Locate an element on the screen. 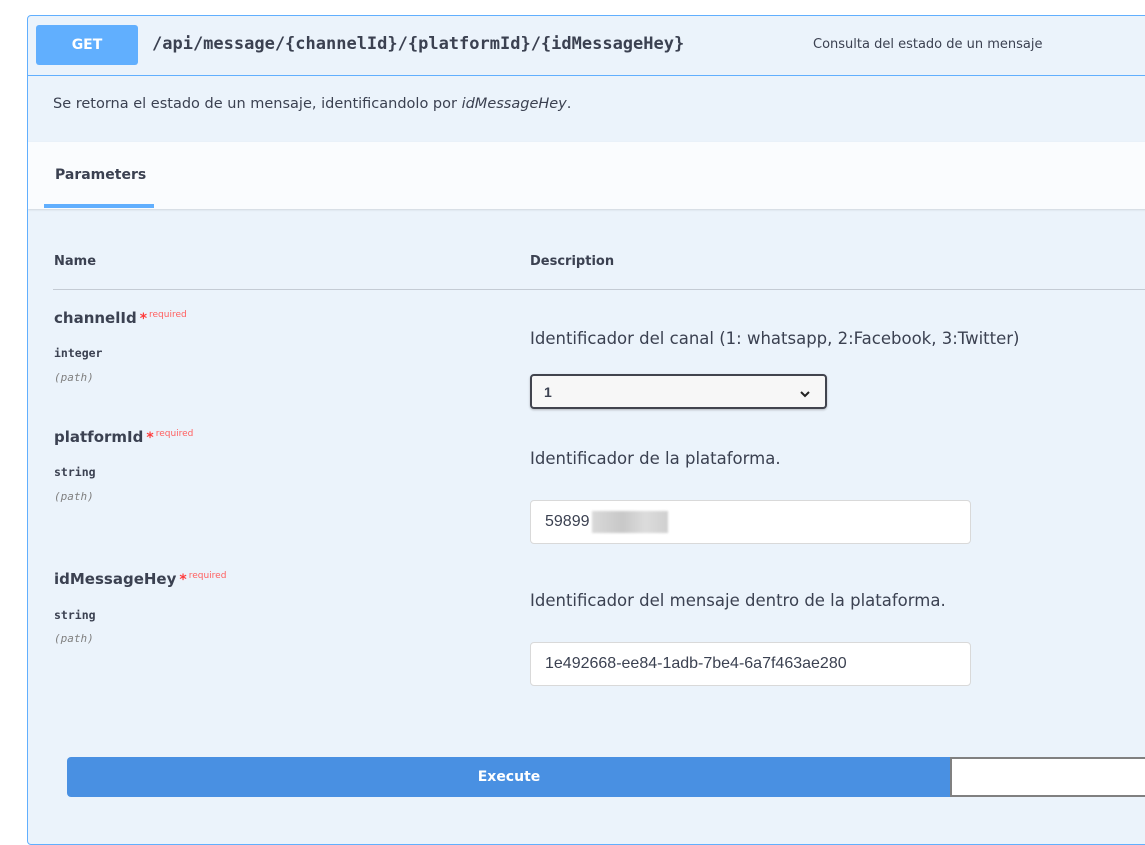  param-name-platformid: platformId * required is located at coordinates (123, 437).